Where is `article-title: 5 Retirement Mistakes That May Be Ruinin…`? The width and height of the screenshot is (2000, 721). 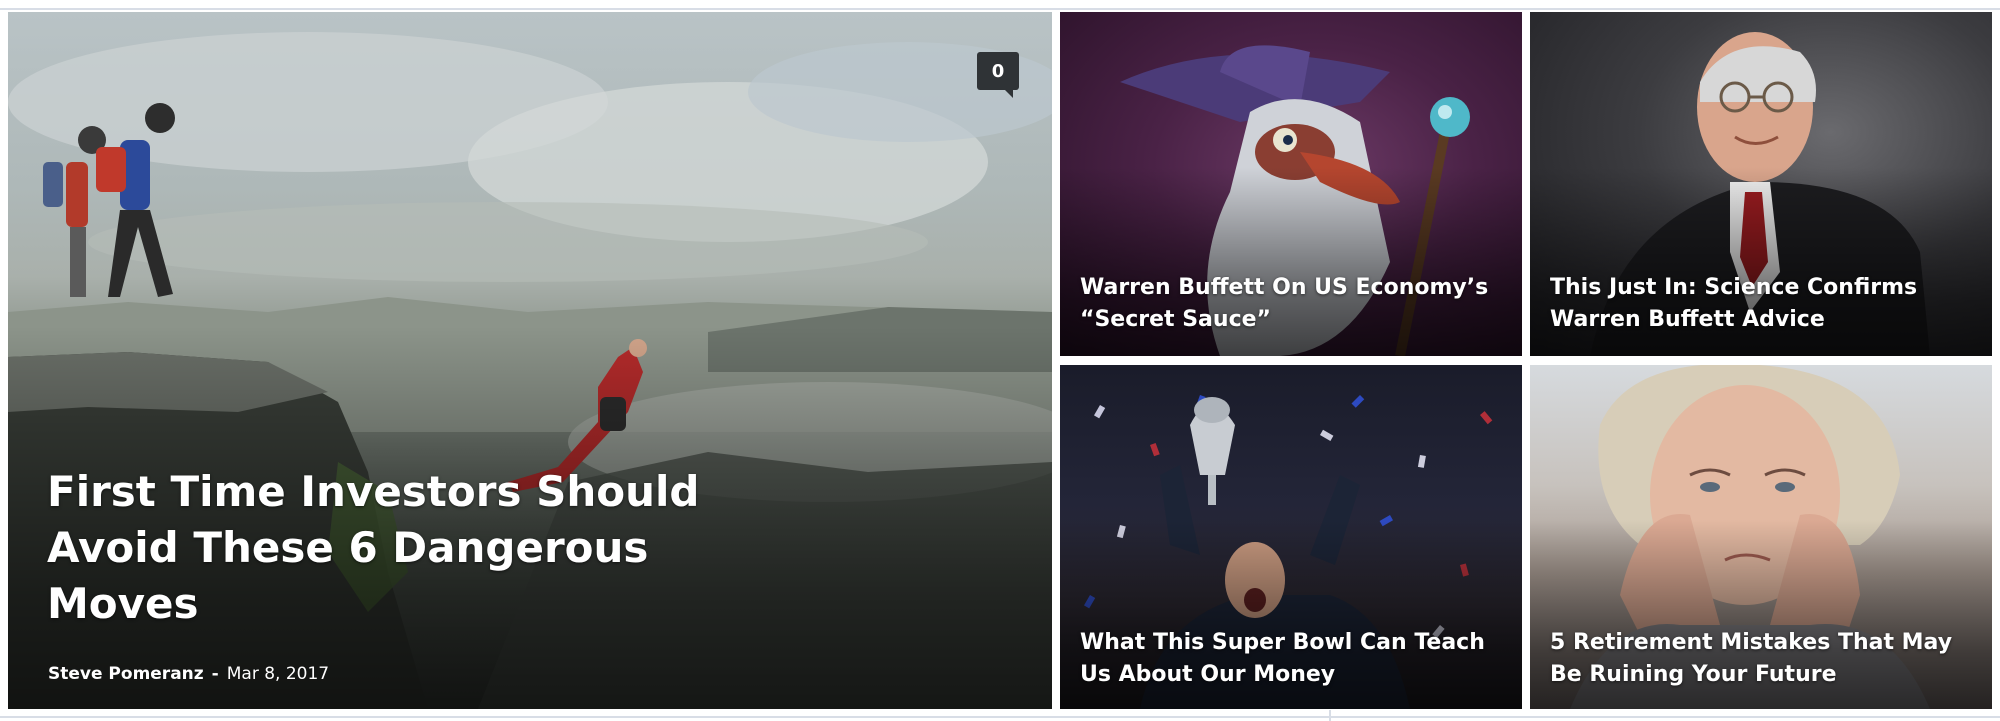
article-title: 5 Retirement Mistakes That May Be Ruinin… is located at coordinates (1760, 659).